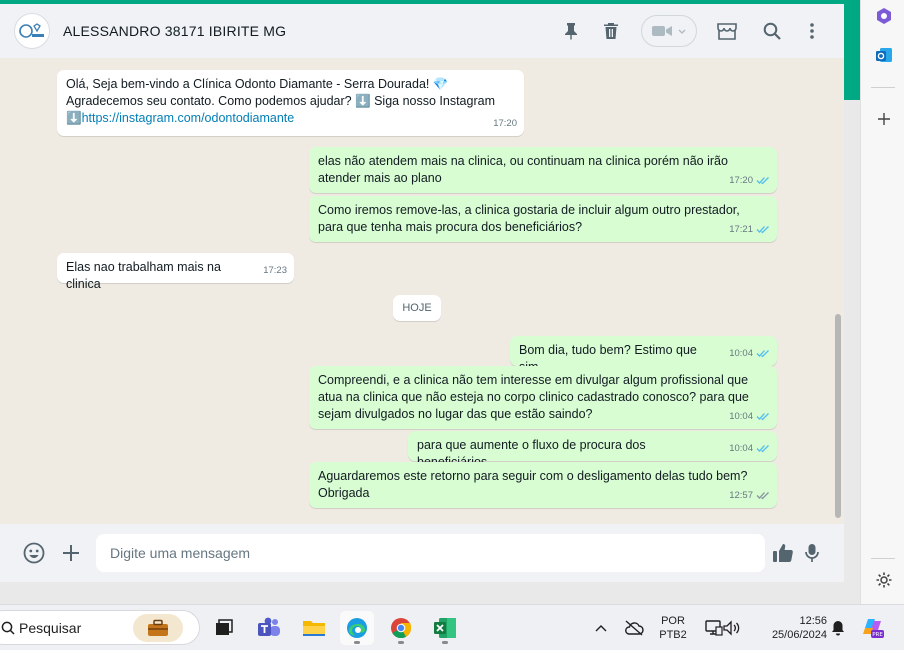 Image resolution: width=904 pixels, height=650 pixels. I want to click on bell-icon, so click(838, 628).